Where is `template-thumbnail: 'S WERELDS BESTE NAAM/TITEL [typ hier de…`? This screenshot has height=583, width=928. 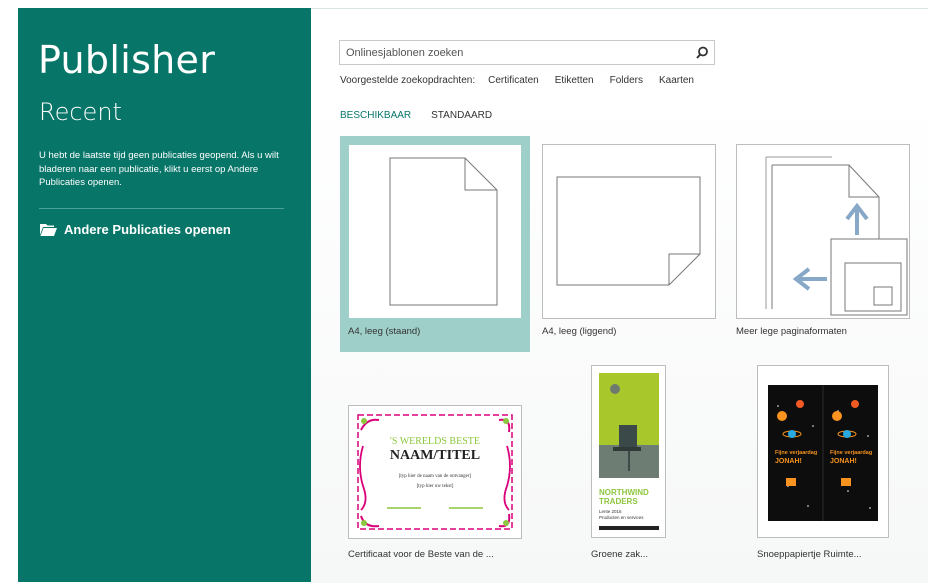 template-thumbnail: 'S WERELDS BESTE NAAM/TITEL [typ hier de… is located at coordinates (435, 472).